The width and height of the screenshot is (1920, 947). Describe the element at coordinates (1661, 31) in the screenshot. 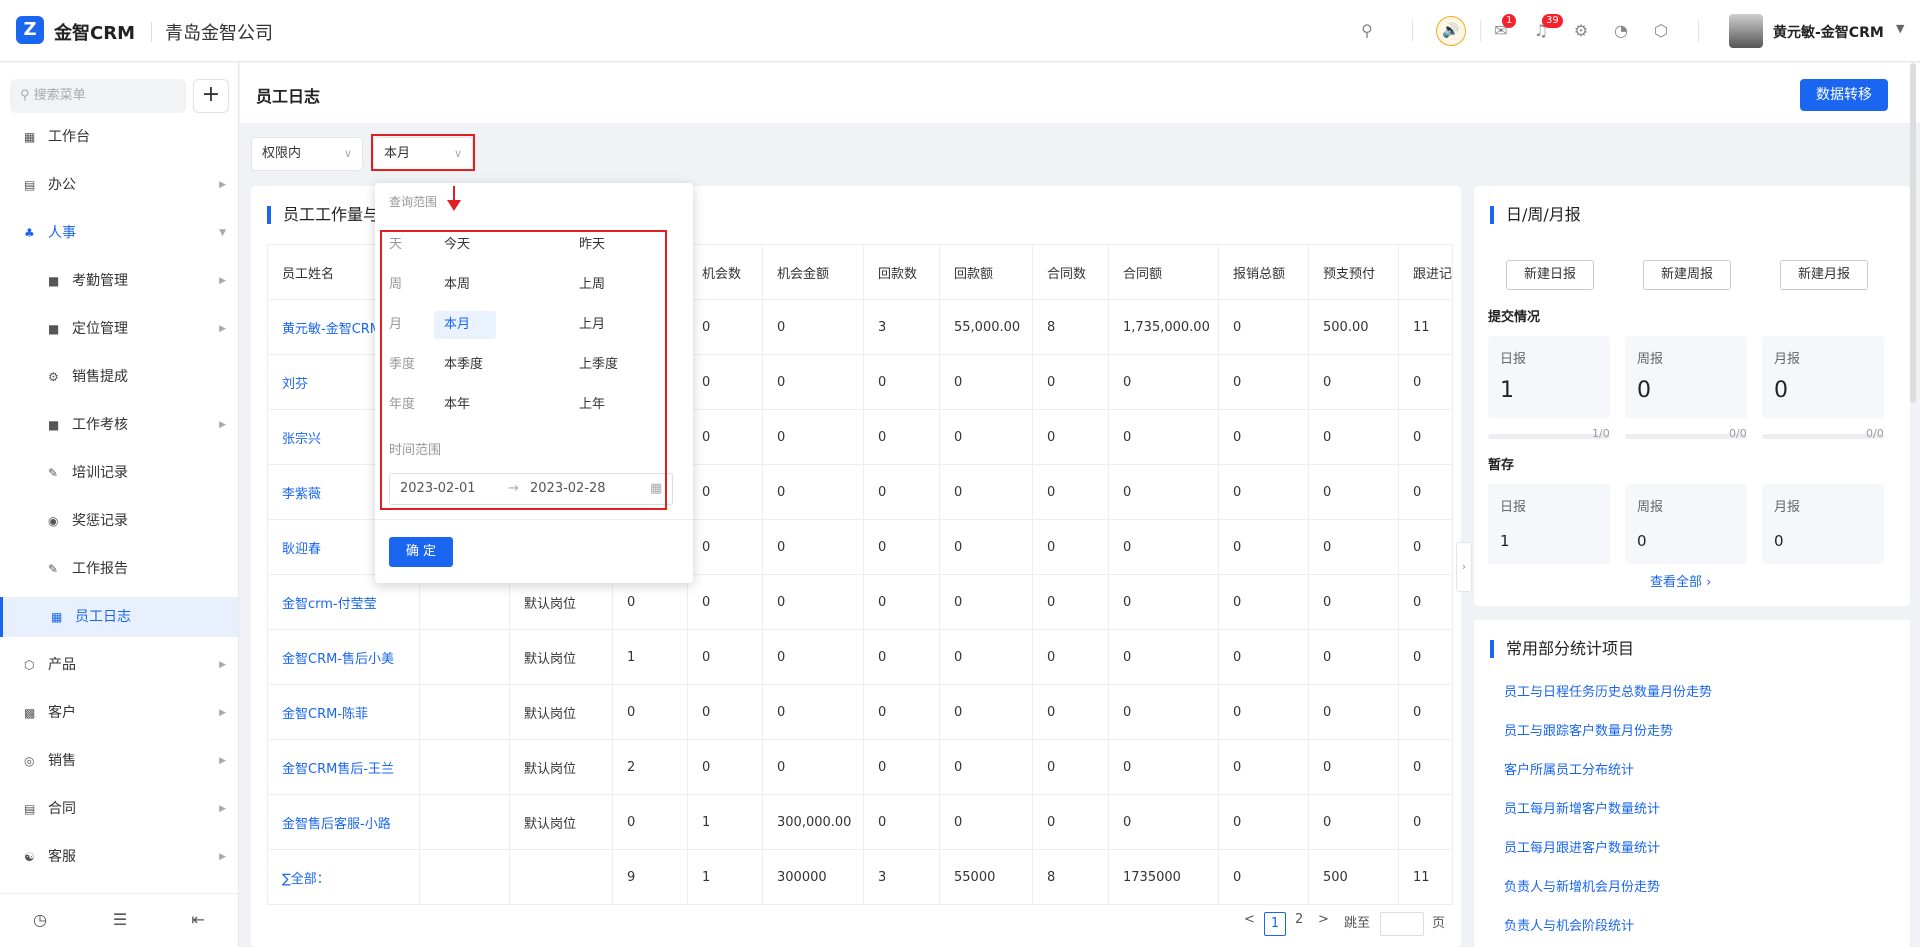

I see `cube-icon: ⬡` at that location.